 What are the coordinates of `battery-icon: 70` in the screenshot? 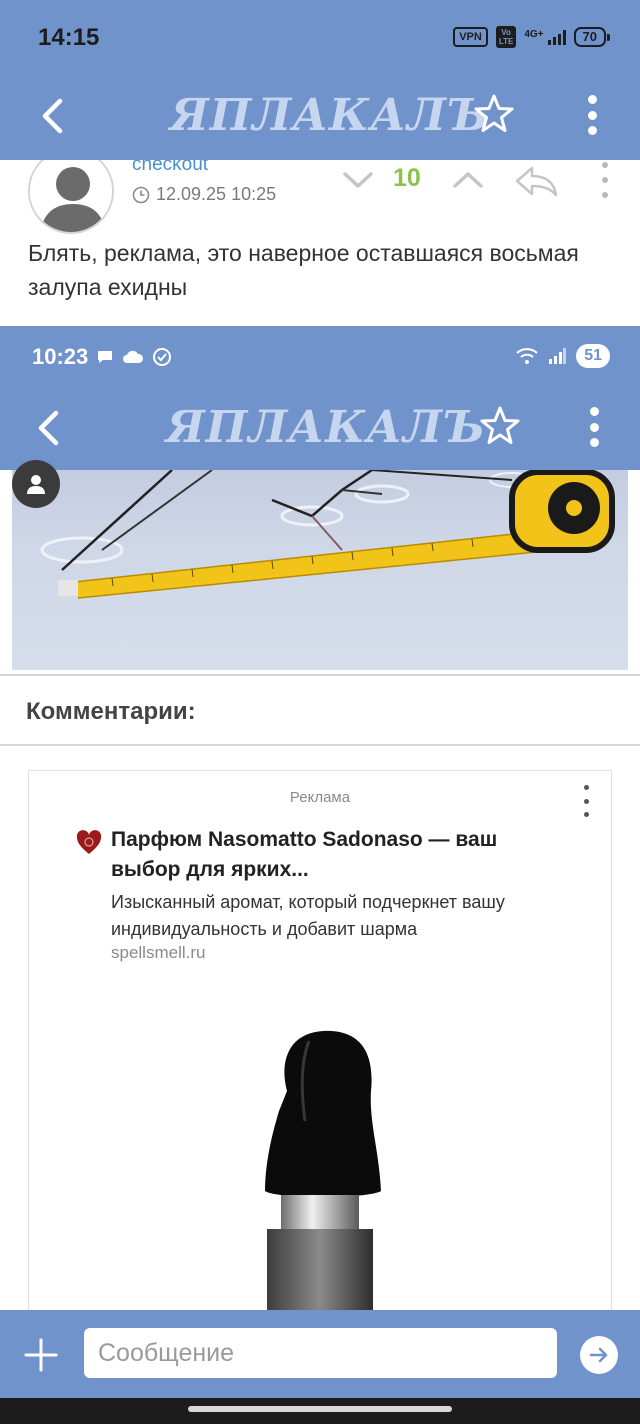 It's located at (592, 37).